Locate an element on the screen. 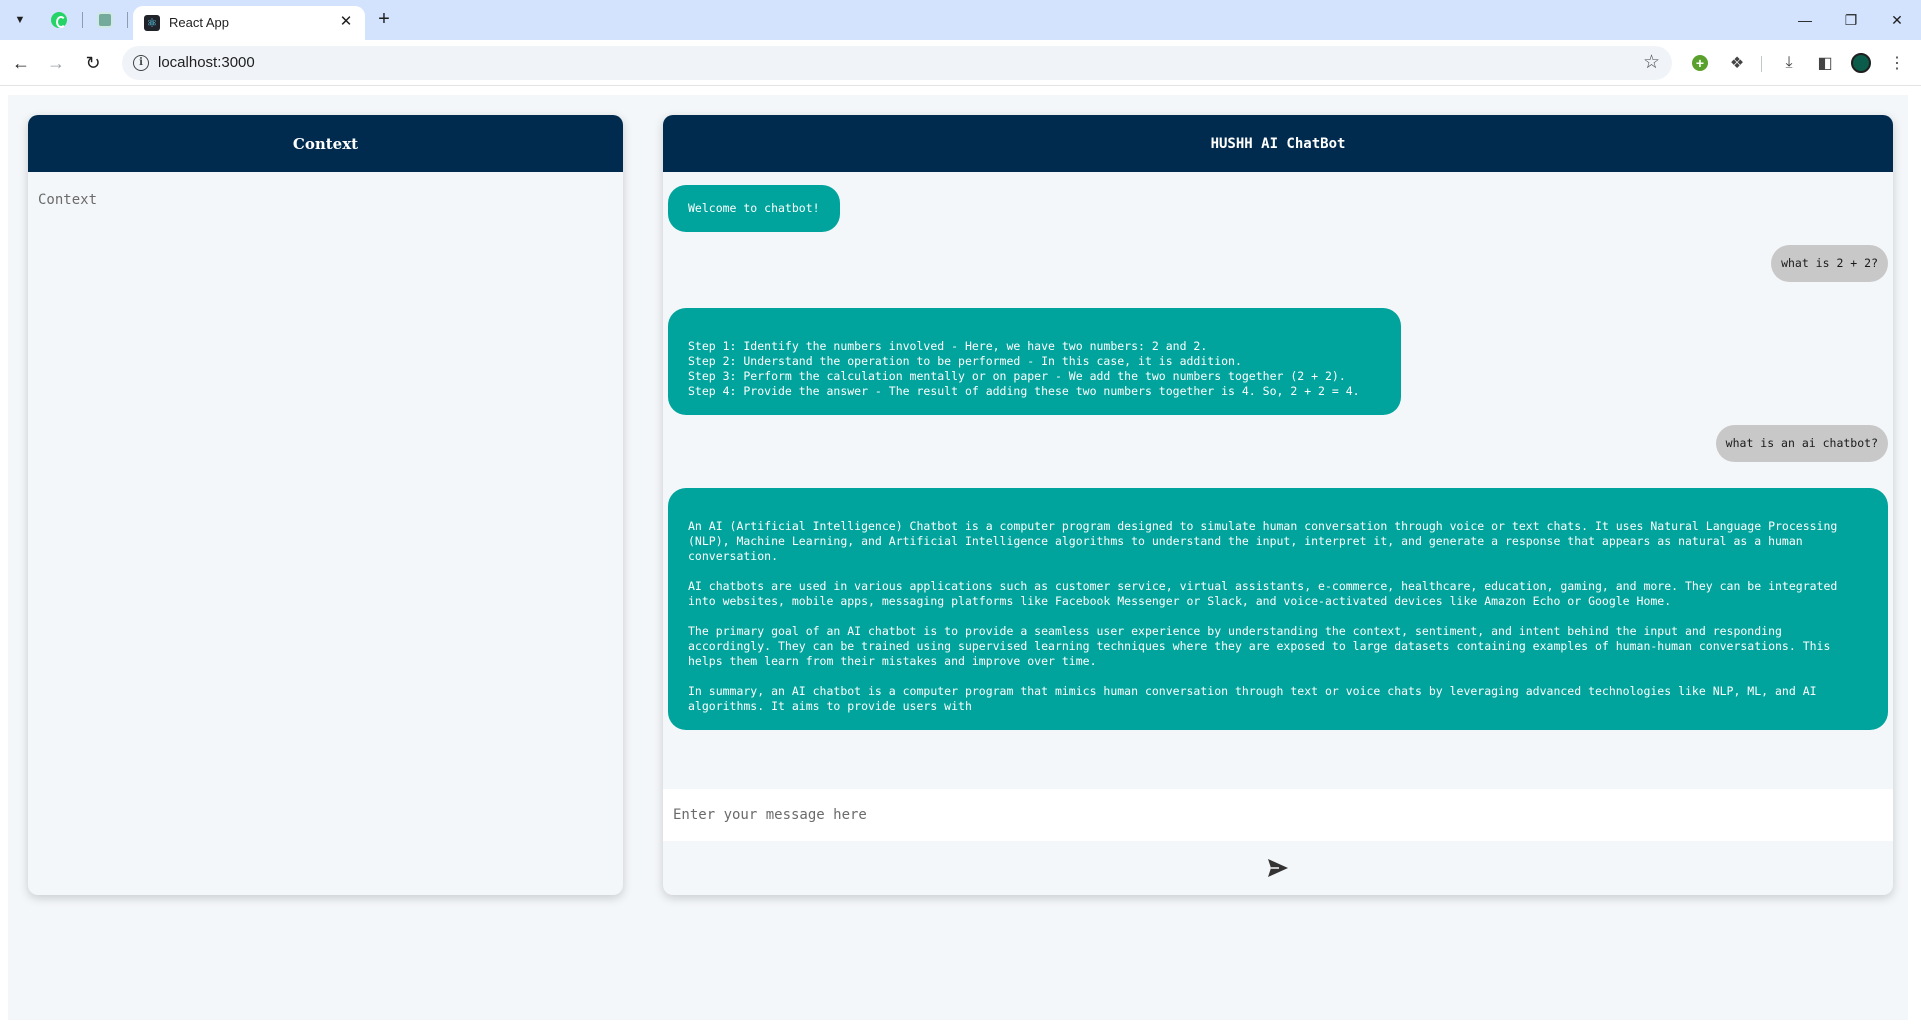 This screenshot has height=1033, width=1921. back-arrow-icon: ← is located at coordinates (21, 63).